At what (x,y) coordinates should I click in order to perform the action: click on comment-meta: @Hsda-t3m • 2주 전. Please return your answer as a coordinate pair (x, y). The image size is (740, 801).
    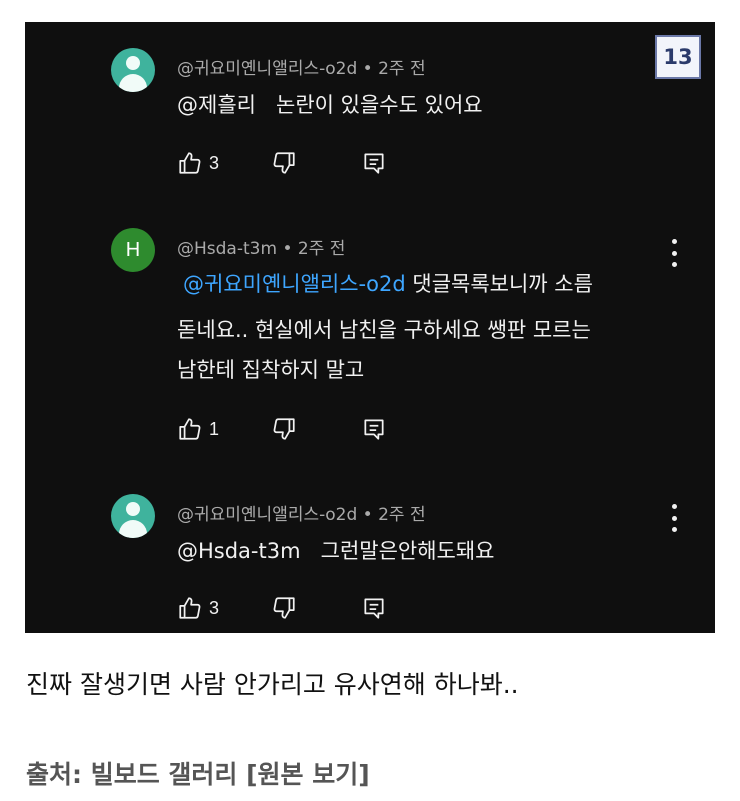
    Looking at the image, I should click on (261, 249).